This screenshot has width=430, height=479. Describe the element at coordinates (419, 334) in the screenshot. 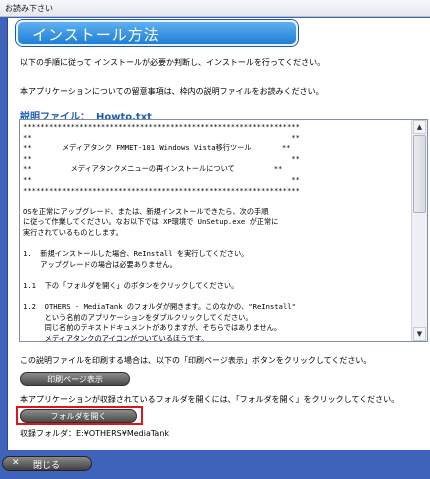

I see `scroll-down-arrow: ▼` at that location.